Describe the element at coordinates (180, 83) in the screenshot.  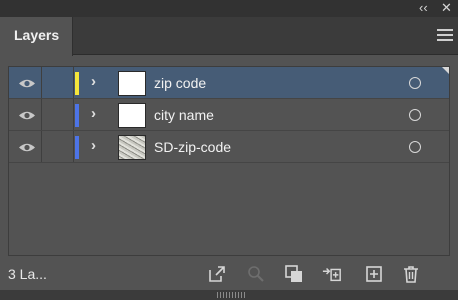
I see `layer-name: zip code` at that location.